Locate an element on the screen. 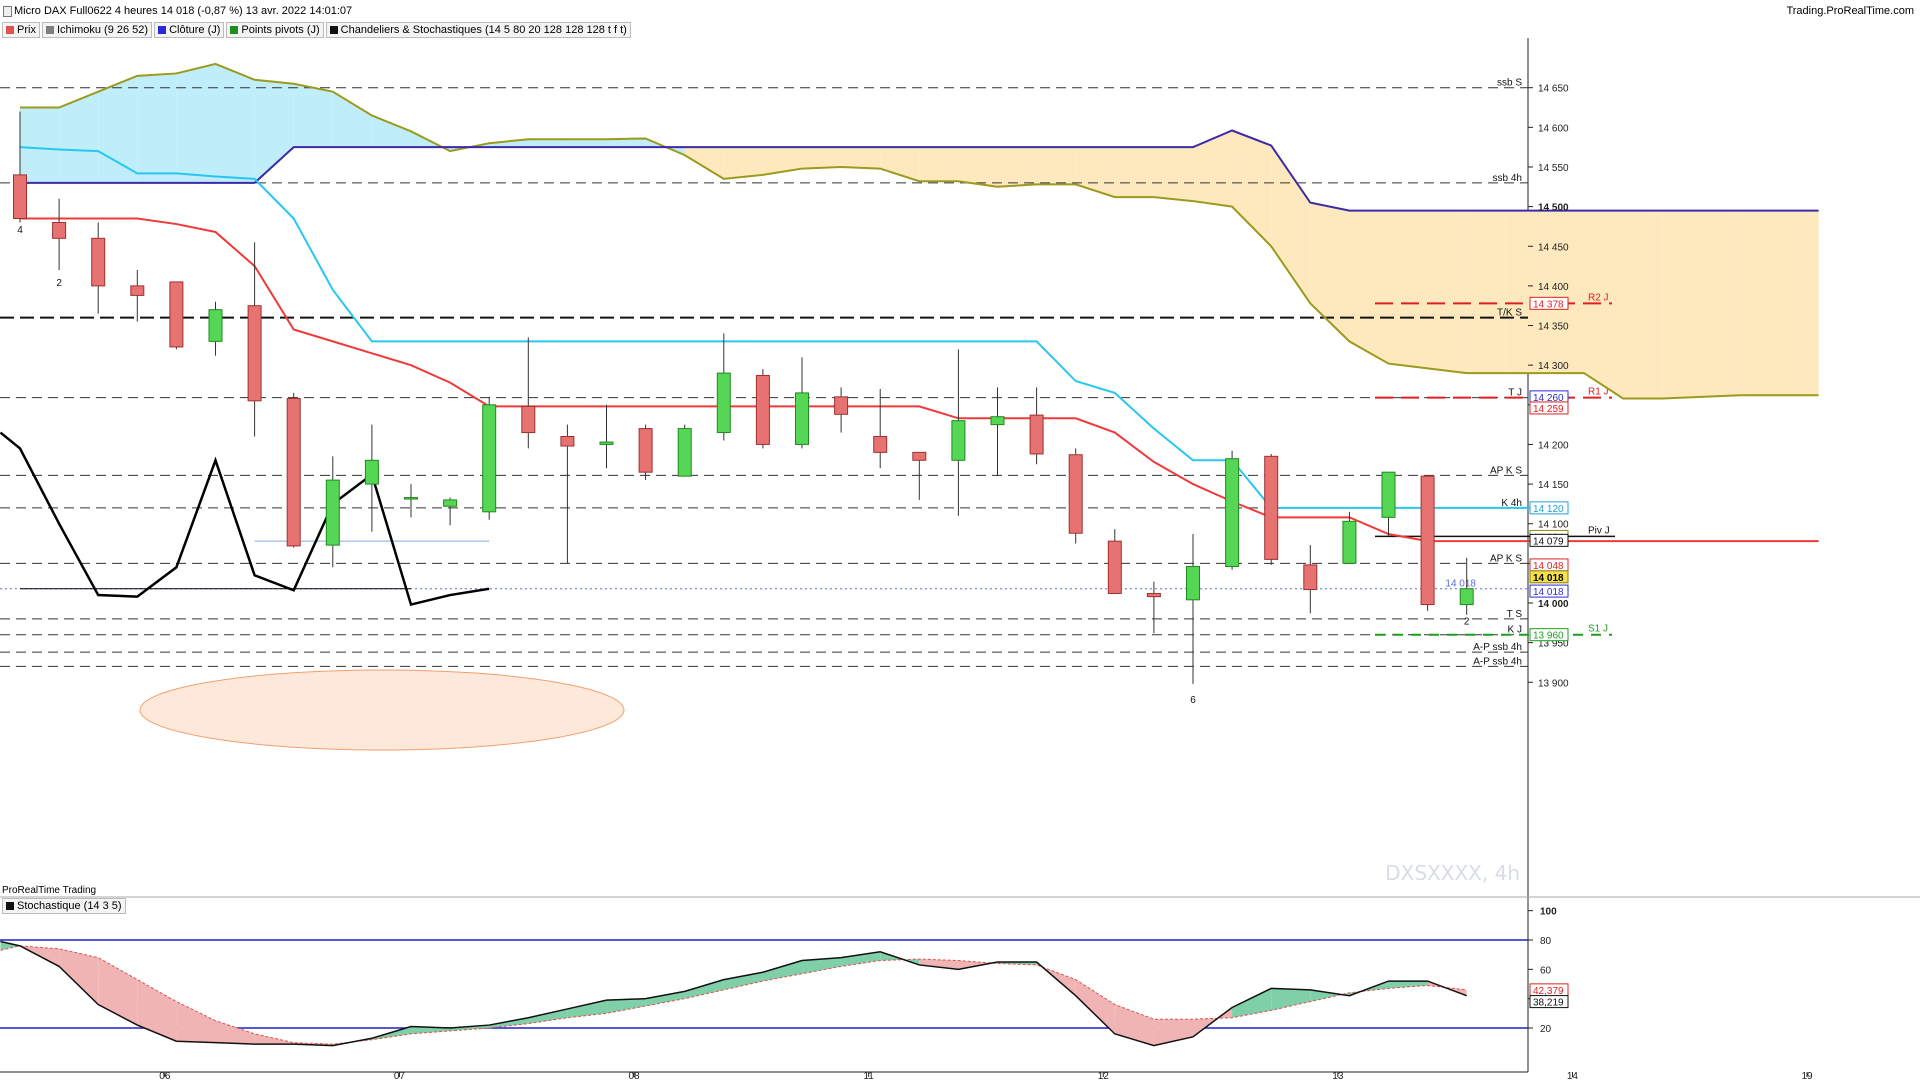  pivot-label: R1 J is located at coordinates (1598, 392).